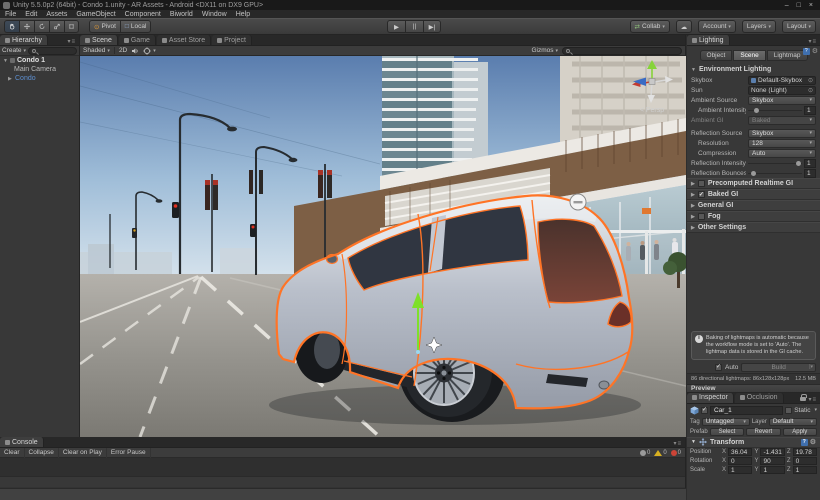 The width and height of the screenshot is (820, 500). I want to click on local-toggle-button: □ Local, so click(135, 26).